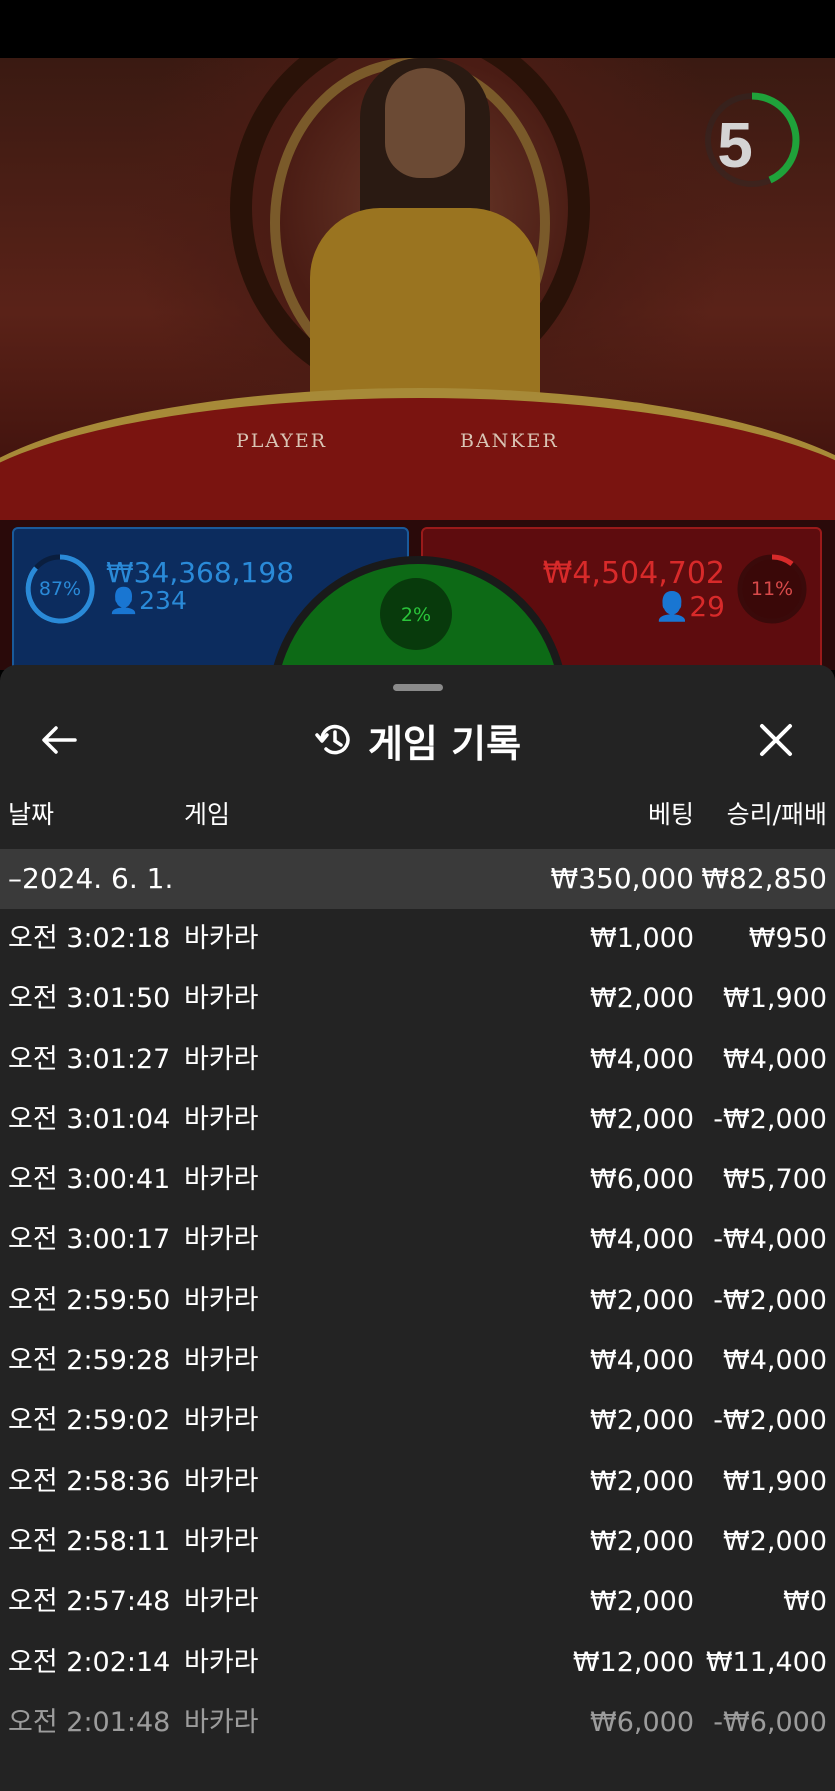  Describe the element at coordinates (425, 123) in the screenshot. I see `dealer-head` at that location.